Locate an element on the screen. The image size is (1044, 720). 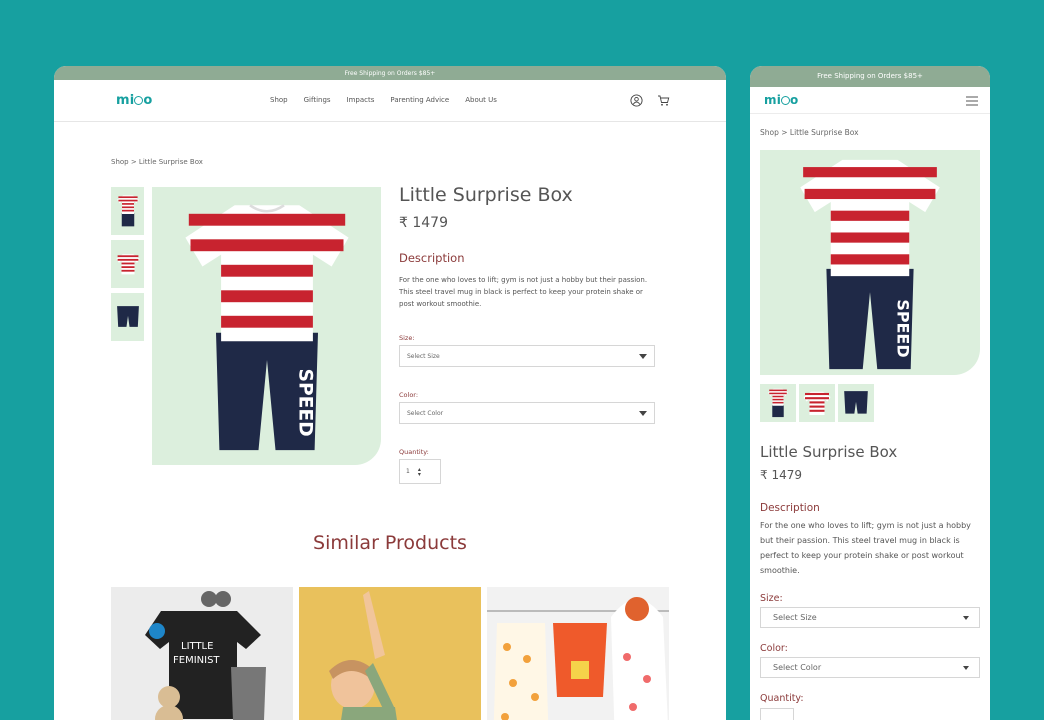
baby-set-product-image is located at coordinates (578, 653).